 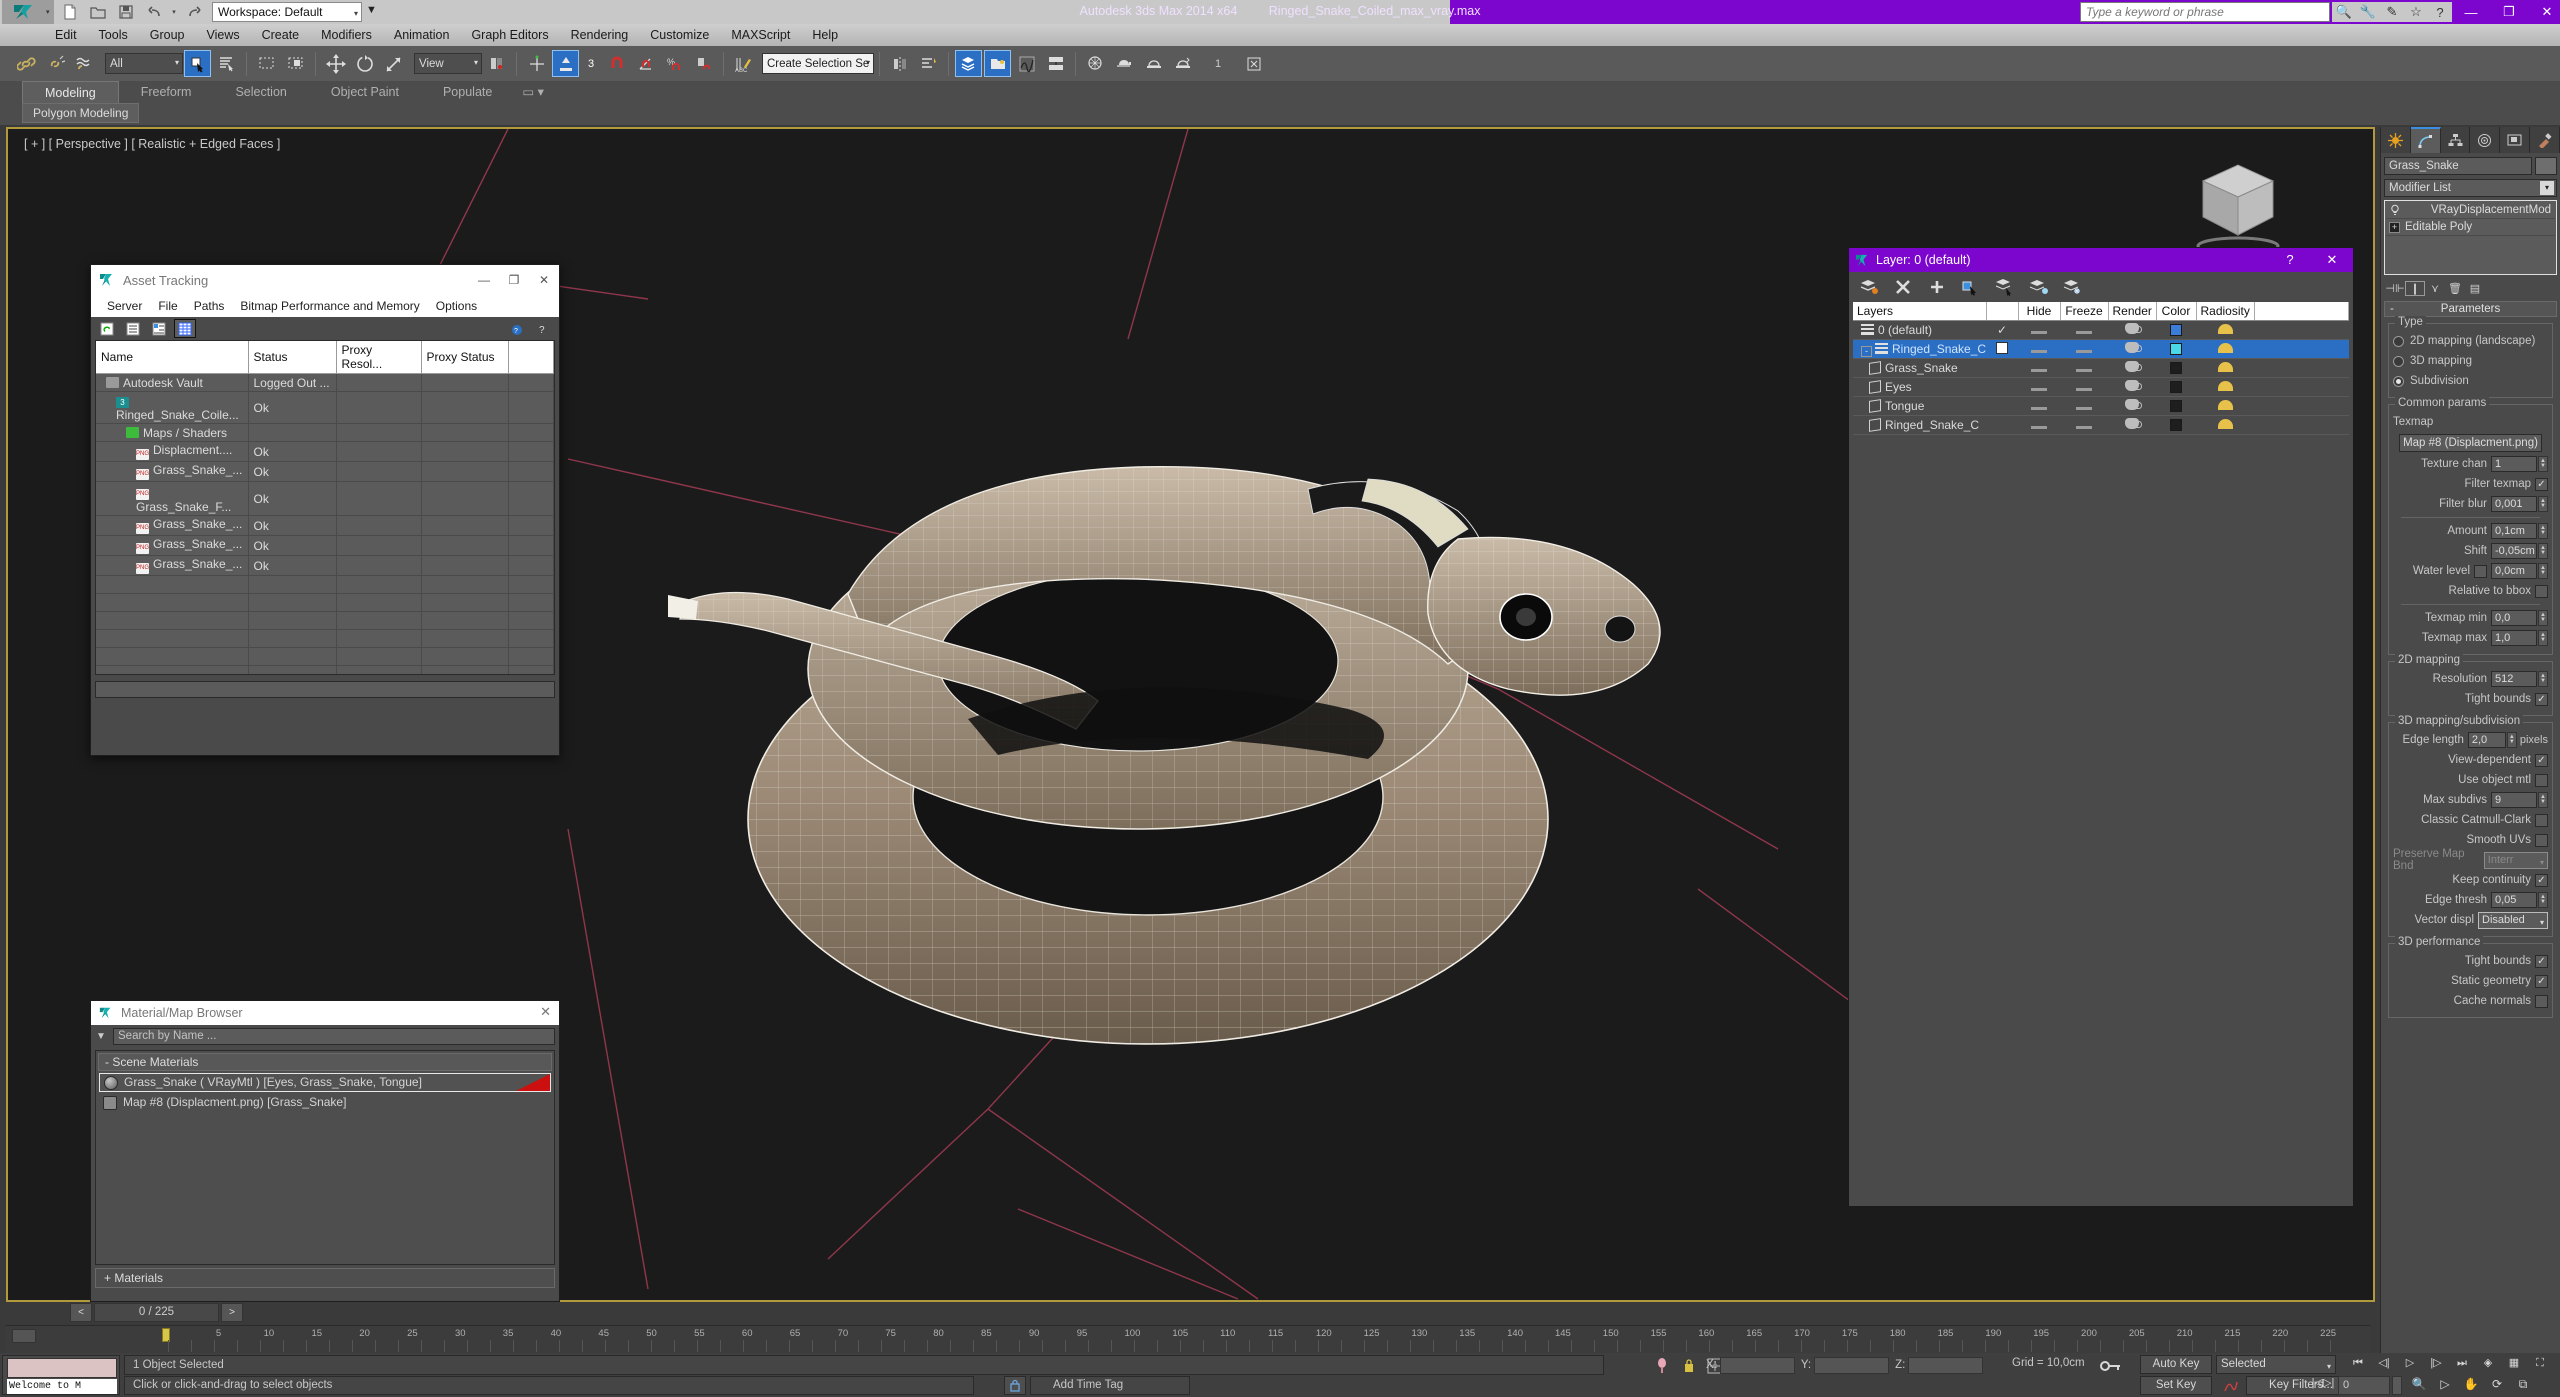 I want to click on layer-hide-cell, so click(x=2039, y=387).